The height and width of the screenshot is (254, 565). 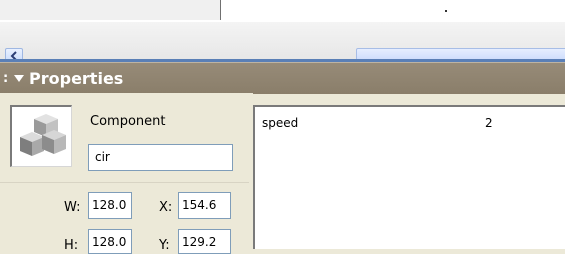 I want to click on parameter-value: 2, so click(x=489, y=123).